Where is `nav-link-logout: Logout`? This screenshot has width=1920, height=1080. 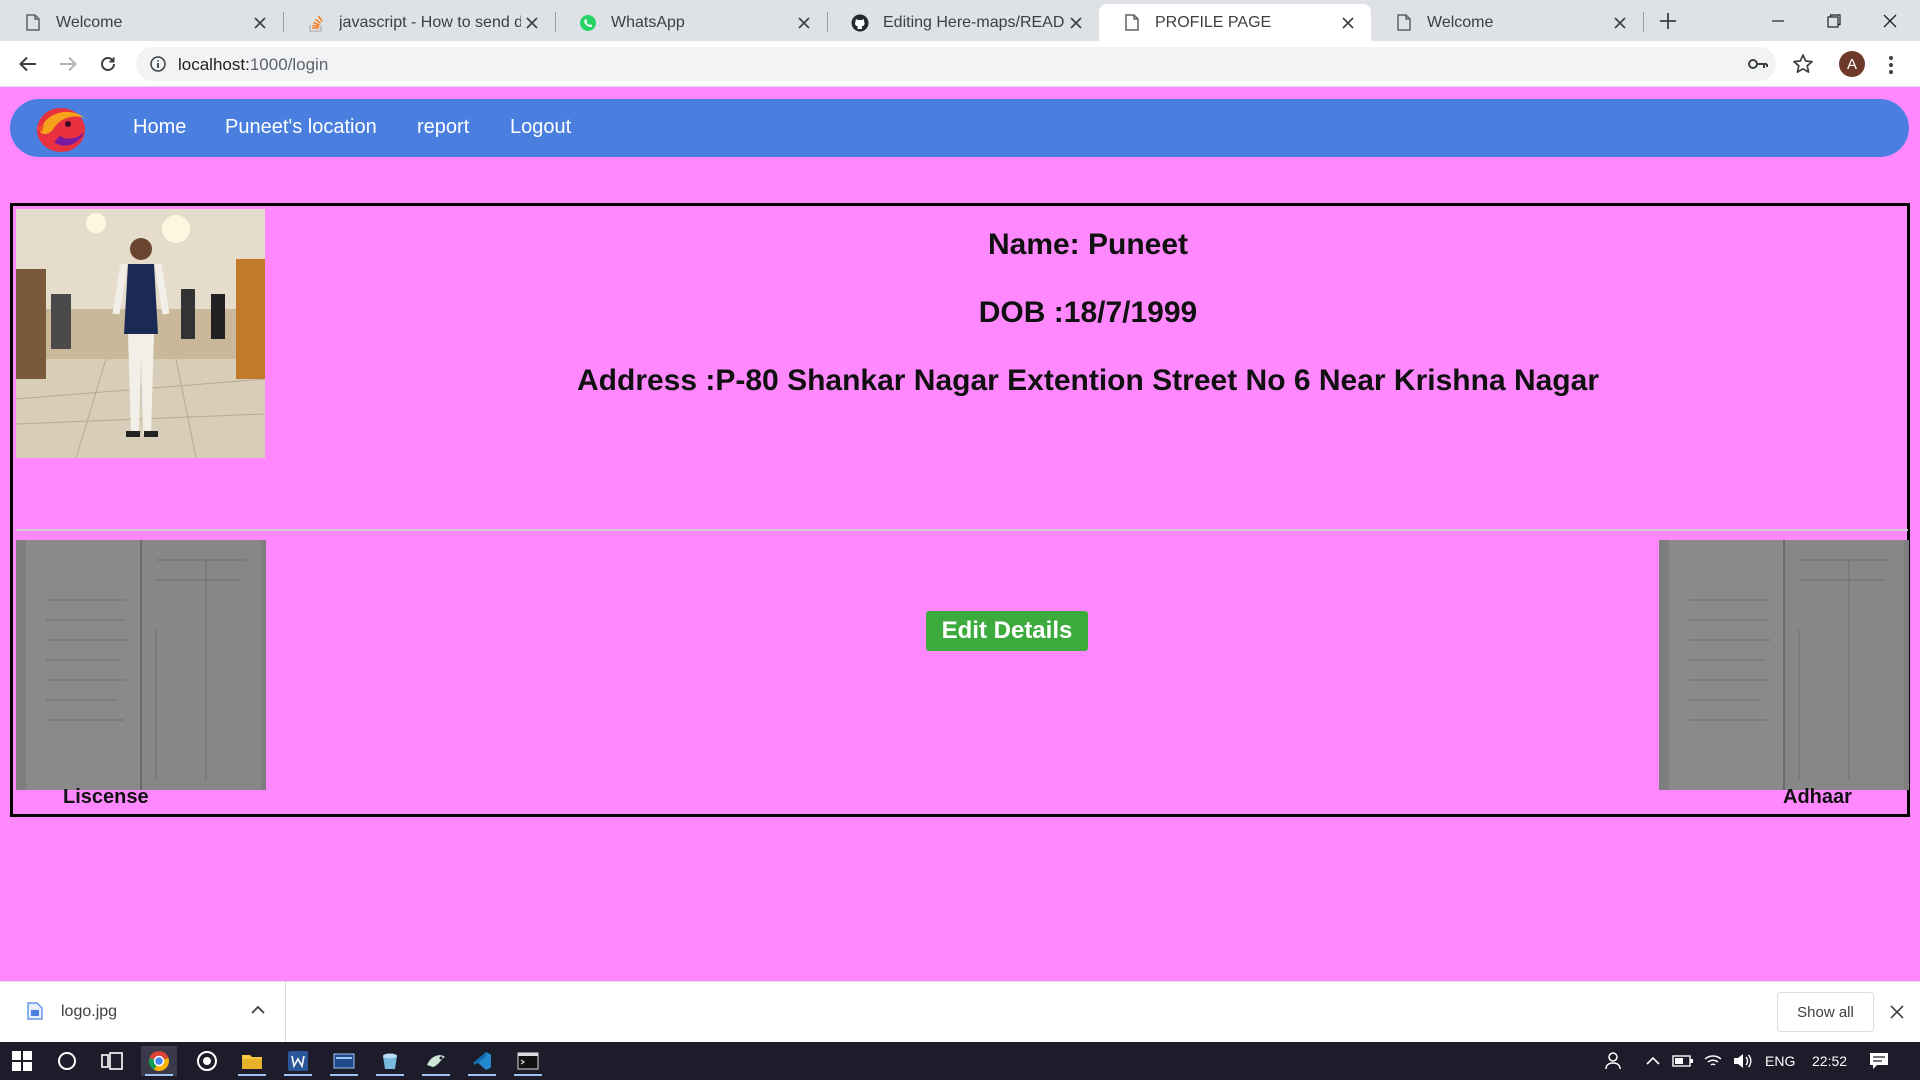 nav-link-logout: Logout is located at coordinates (540, 127).